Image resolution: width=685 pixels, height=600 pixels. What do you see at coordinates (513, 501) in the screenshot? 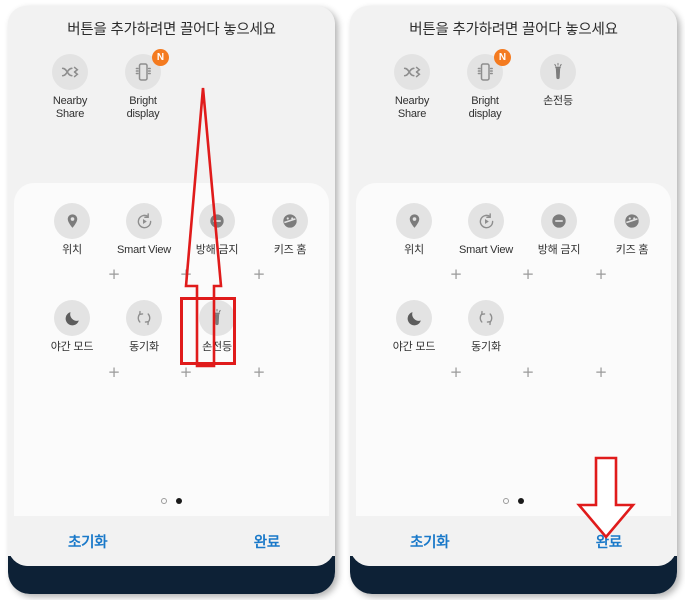
I see `page-indicator-after` at bounding box center [513, 501].